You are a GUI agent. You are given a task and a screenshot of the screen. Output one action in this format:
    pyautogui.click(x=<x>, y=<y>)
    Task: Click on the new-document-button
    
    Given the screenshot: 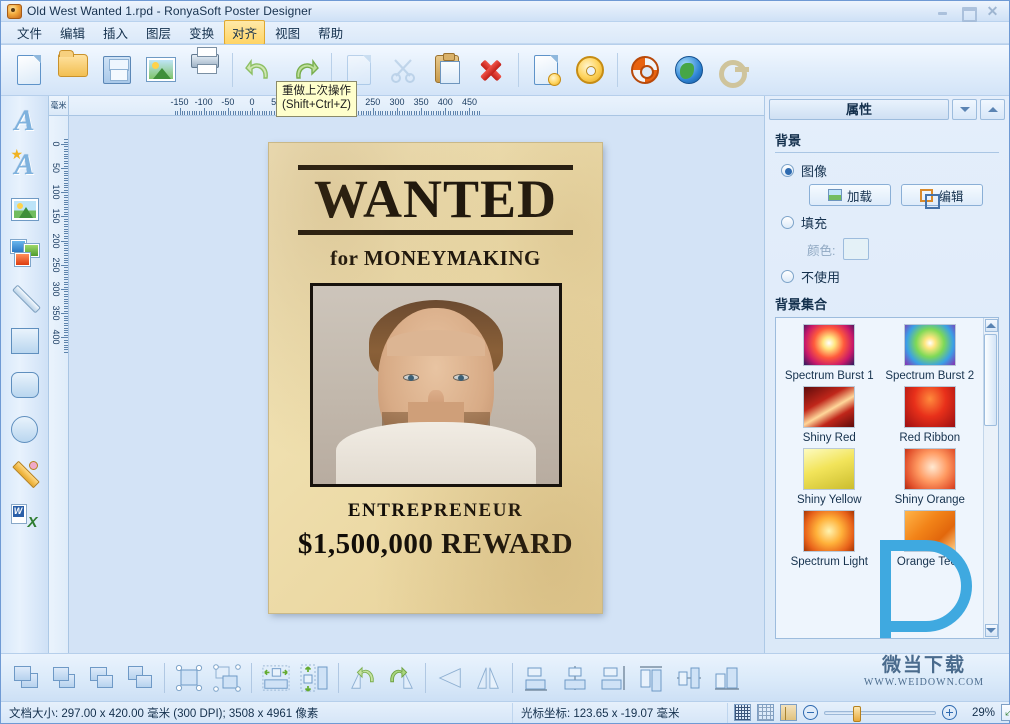 What is the action you would take?
    pyautogui.click(x=29, y=70)
    